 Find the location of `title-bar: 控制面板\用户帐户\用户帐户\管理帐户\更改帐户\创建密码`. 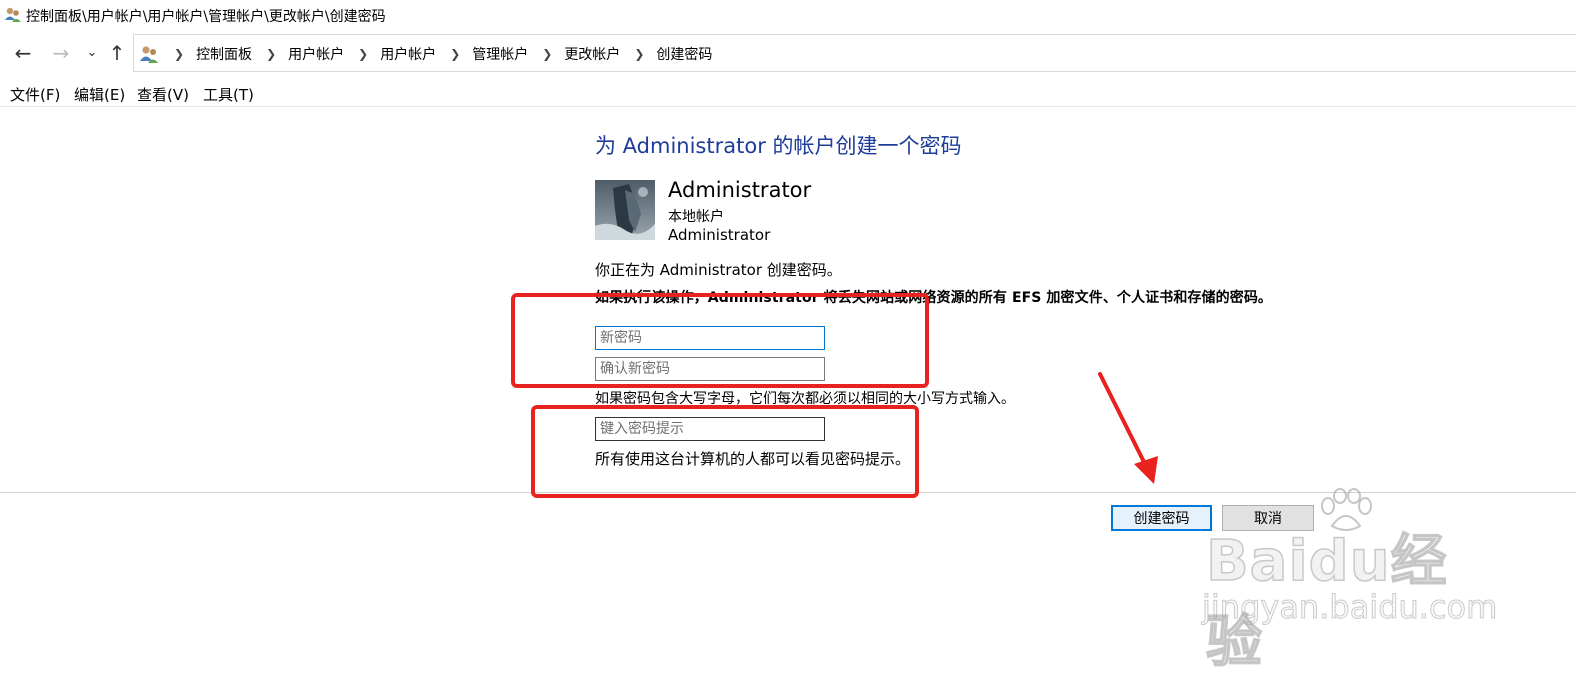

title-bar: 控制面板\用户帐户\用户帐户\管理帐户\更改帐户\创建密码 is located at coordinates (788, 15).